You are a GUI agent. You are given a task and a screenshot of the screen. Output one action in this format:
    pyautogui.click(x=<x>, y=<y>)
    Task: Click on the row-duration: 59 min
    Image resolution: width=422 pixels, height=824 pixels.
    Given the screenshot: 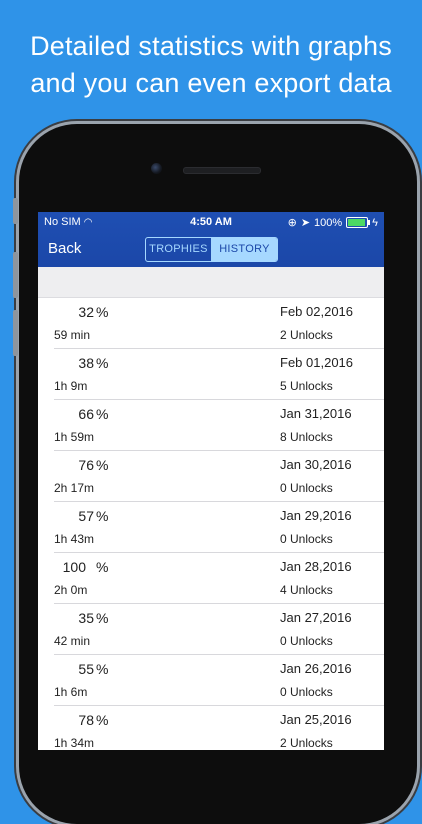 What is the action you would take?
    pyautogui.click(x=72, y=335)
    